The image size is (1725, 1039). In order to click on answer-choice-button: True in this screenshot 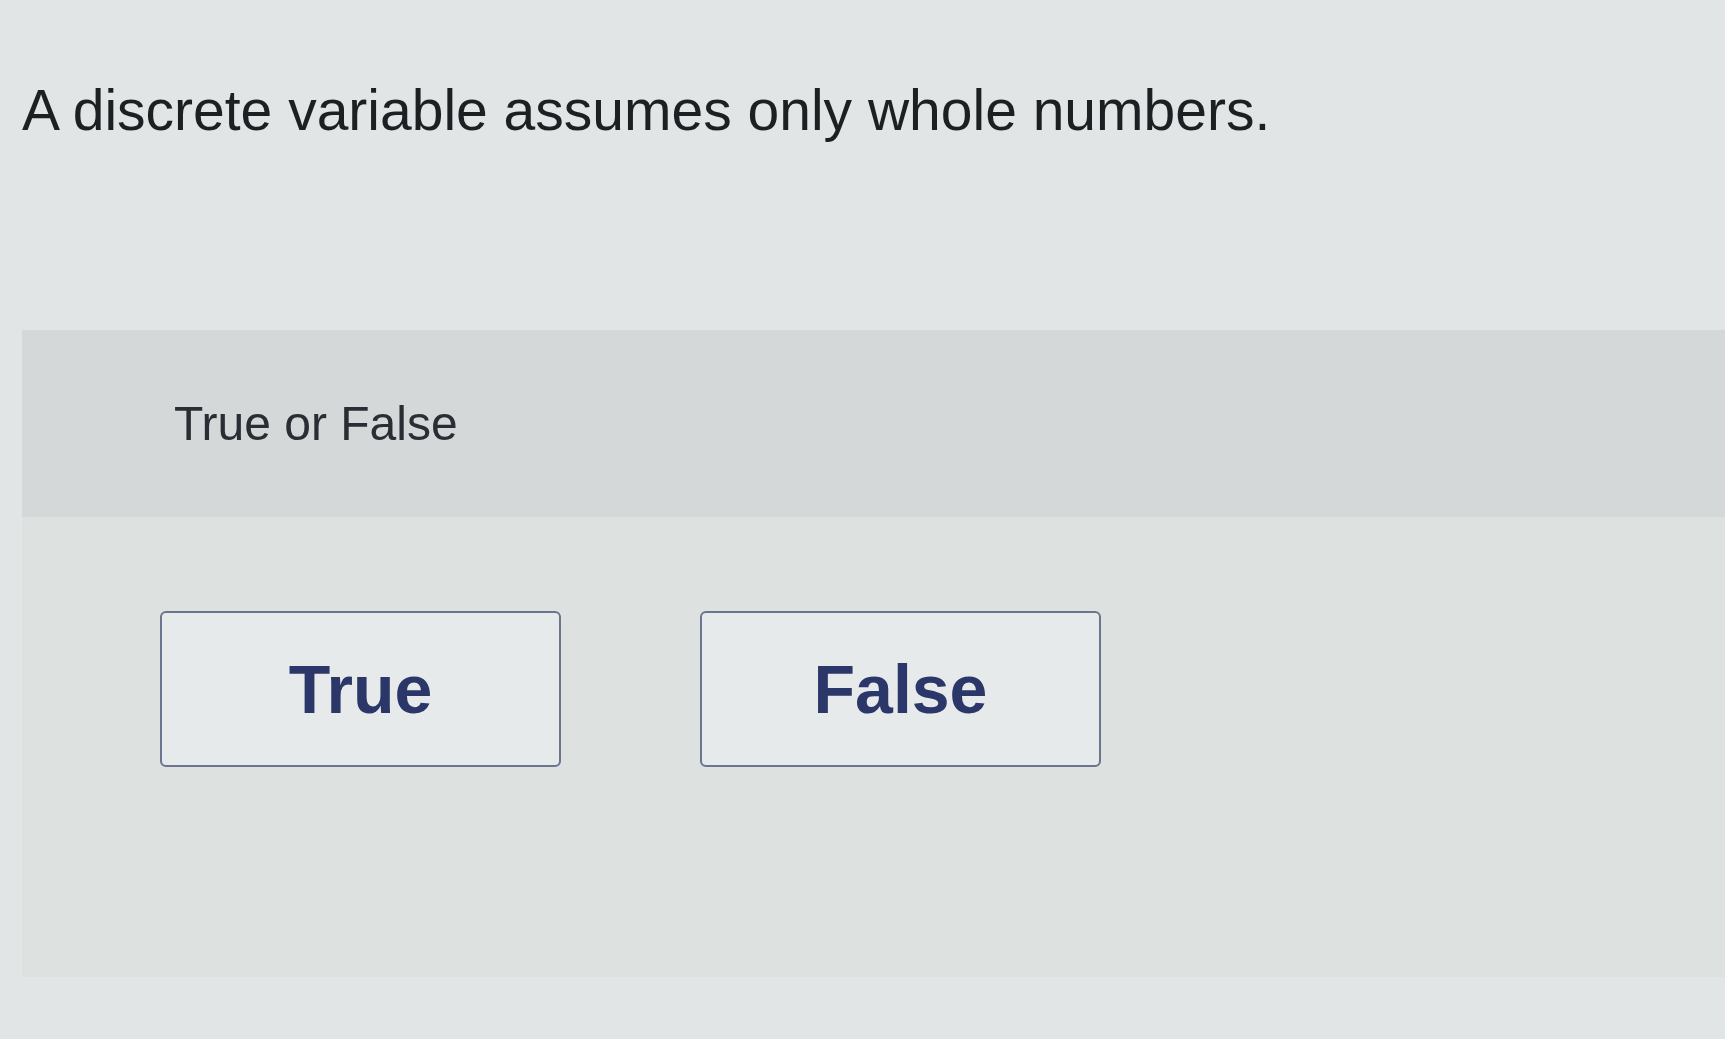, I will do `click(360, 689)`.